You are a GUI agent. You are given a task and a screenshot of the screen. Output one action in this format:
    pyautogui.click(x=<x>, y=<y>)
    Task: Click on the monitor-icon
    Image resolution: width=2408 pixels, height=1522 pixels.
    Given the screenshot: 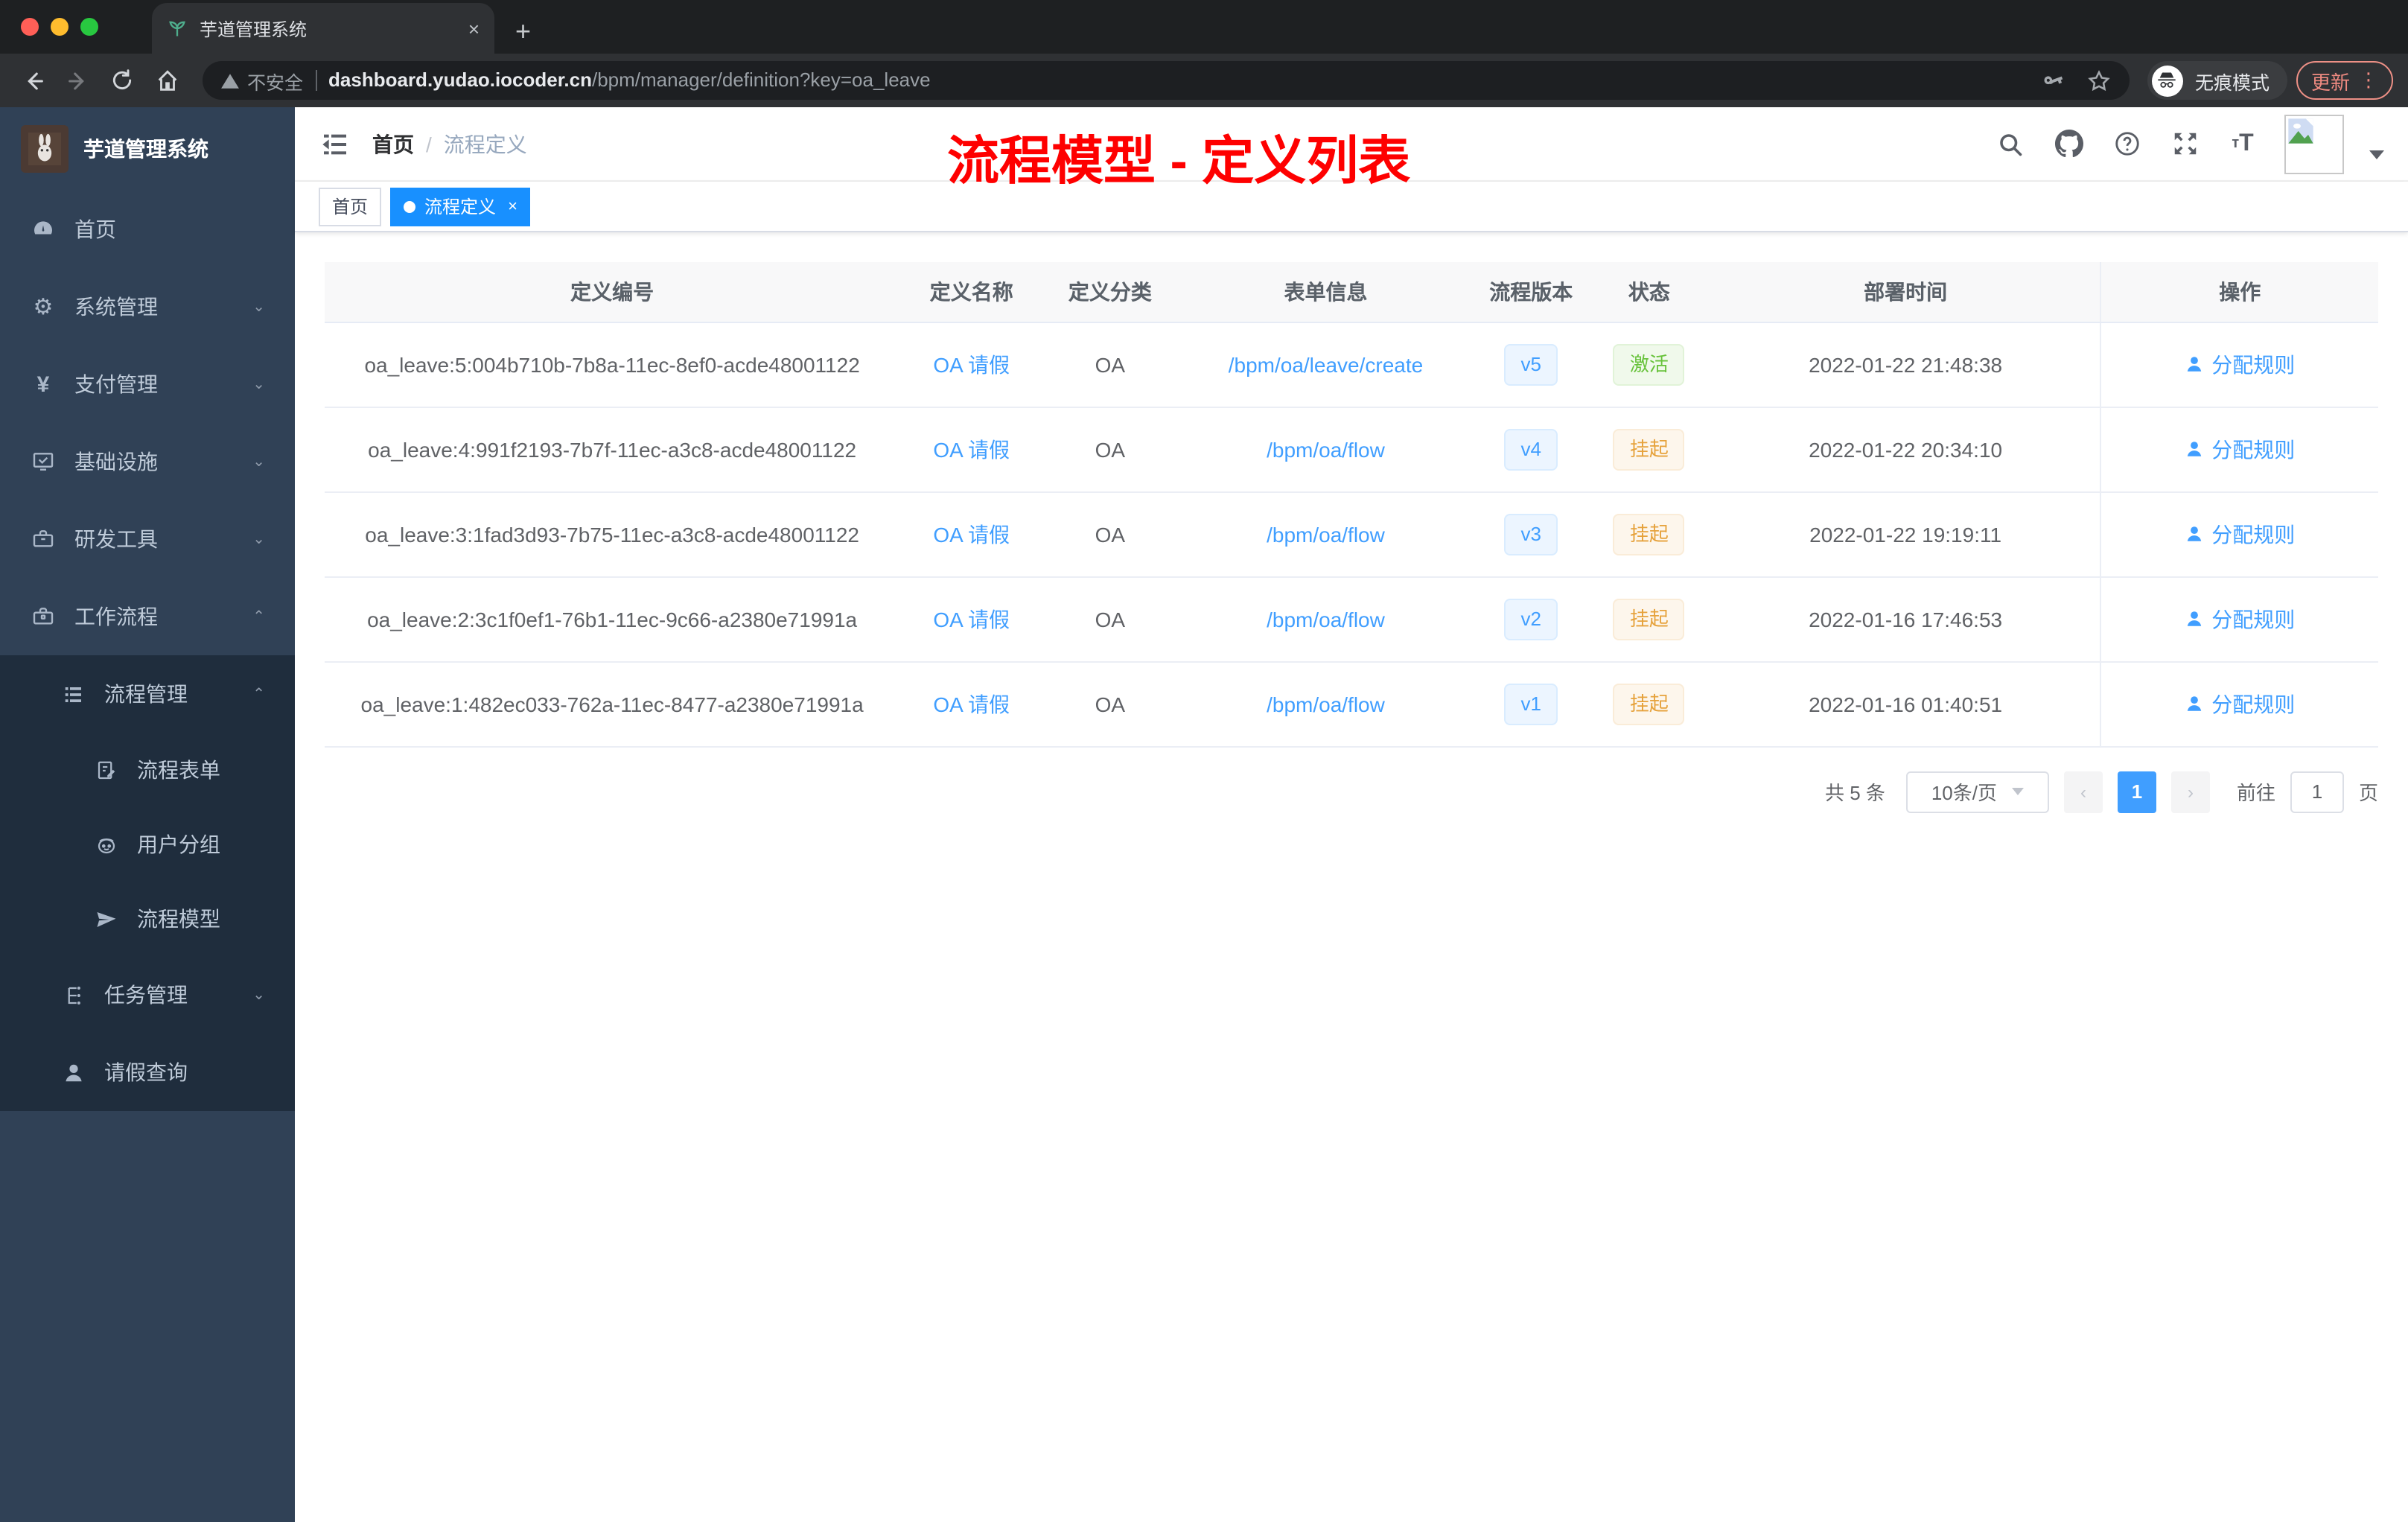 What is the action you would take?
    pyautogui.click(x=43, y=462)
    